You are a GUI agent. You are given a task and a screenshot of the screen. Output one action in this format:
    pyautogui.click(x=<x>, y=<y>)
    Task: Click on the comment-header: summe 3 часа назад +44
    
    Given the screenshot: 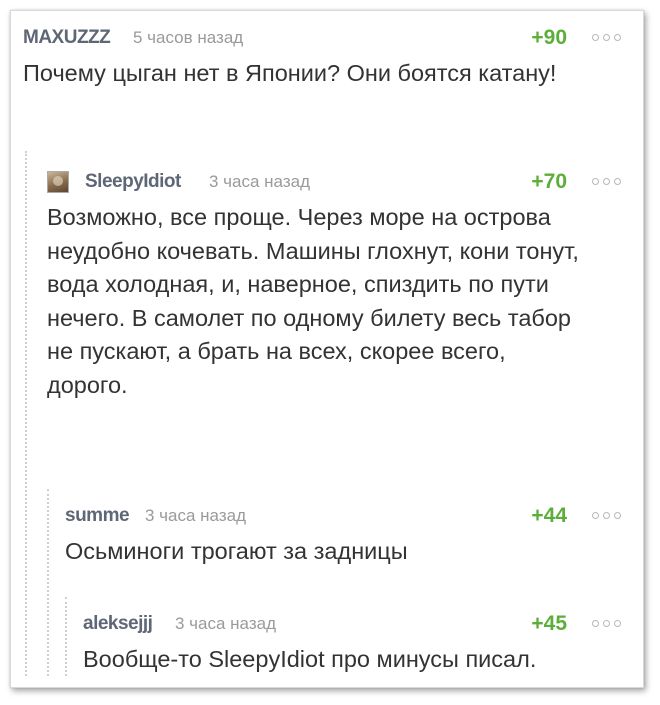 What is the action you would take?
    pyautogui.click(x=349, y=516)
    